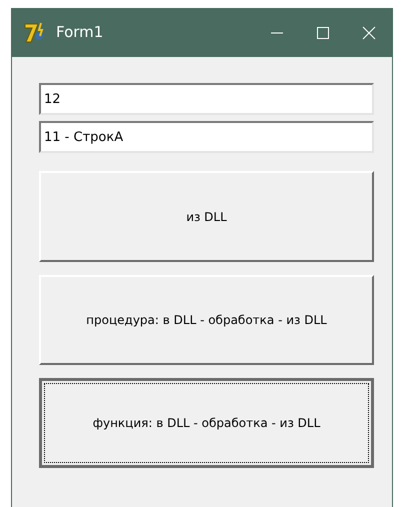 The width and height of the screenshot is (403, 507). Describe the element at coordinates (80, 33) in the screenshot. I see `window-title: Form1` at that location.